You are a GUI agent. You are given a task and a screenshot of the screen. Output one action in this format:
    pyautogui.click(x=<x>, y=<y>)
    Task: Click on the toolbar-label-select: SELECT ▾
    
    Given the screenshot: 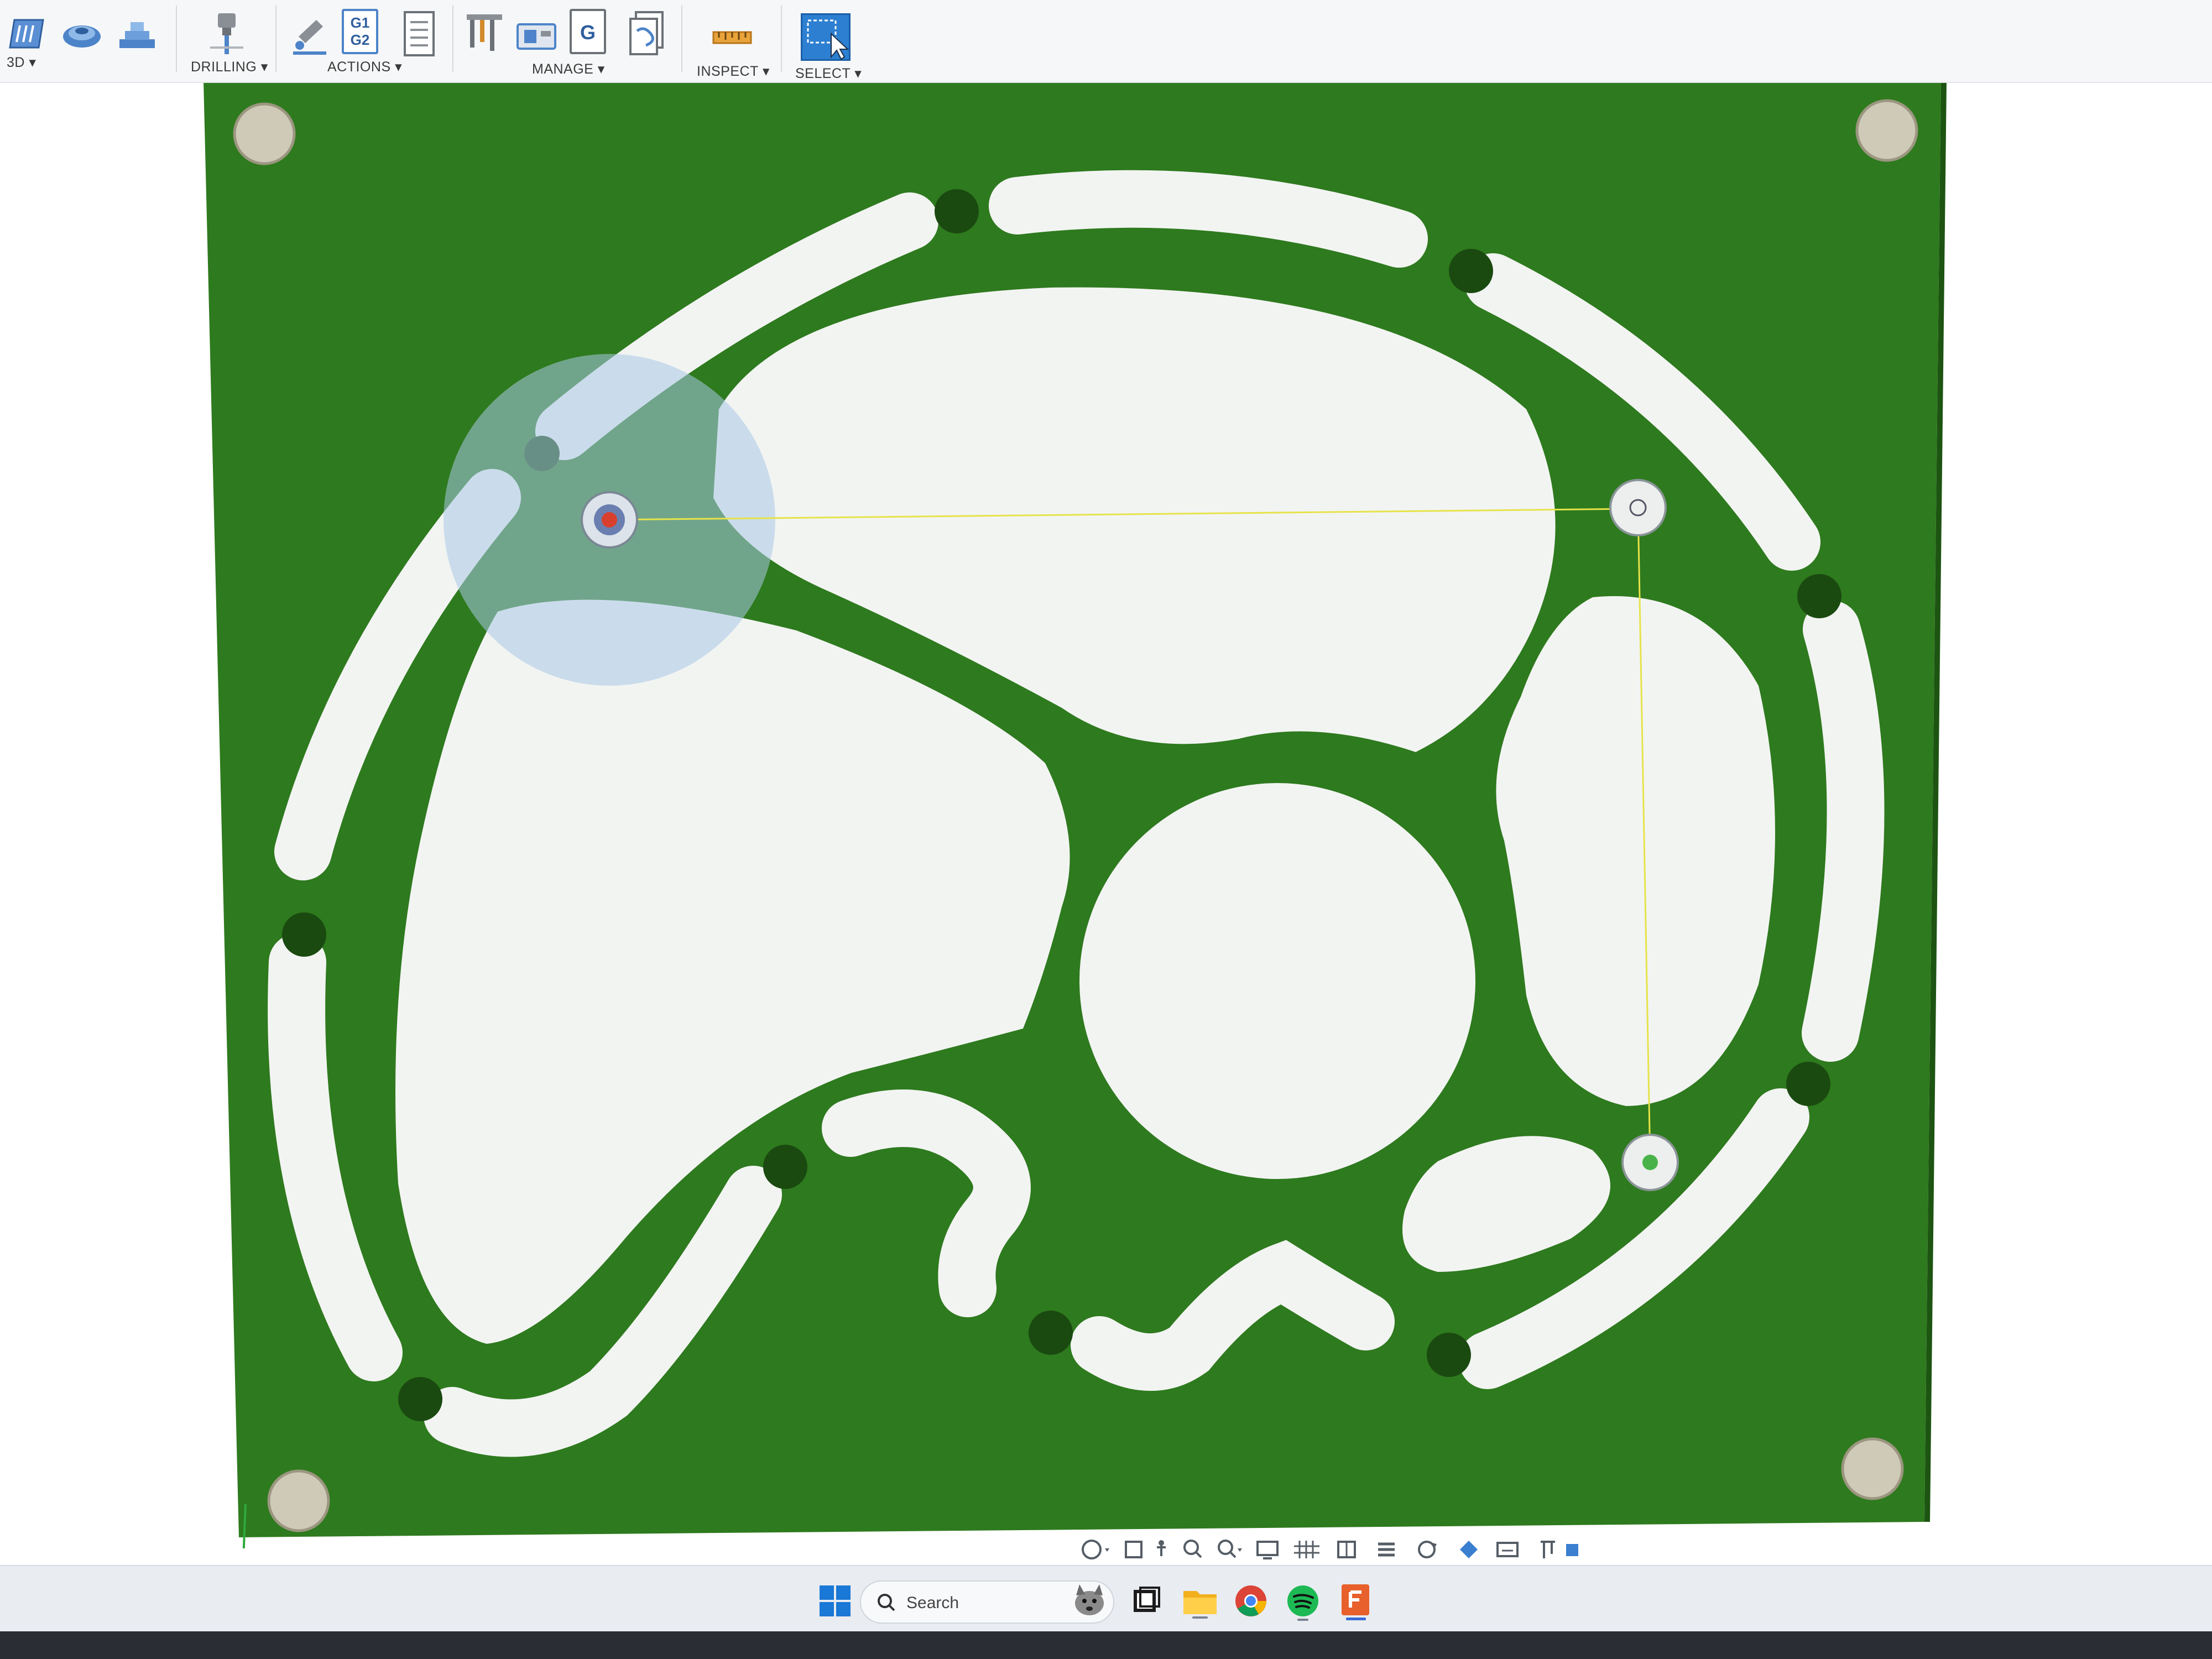 What is the action you would take?
    pyautogui.click(x=829, y=73)
    